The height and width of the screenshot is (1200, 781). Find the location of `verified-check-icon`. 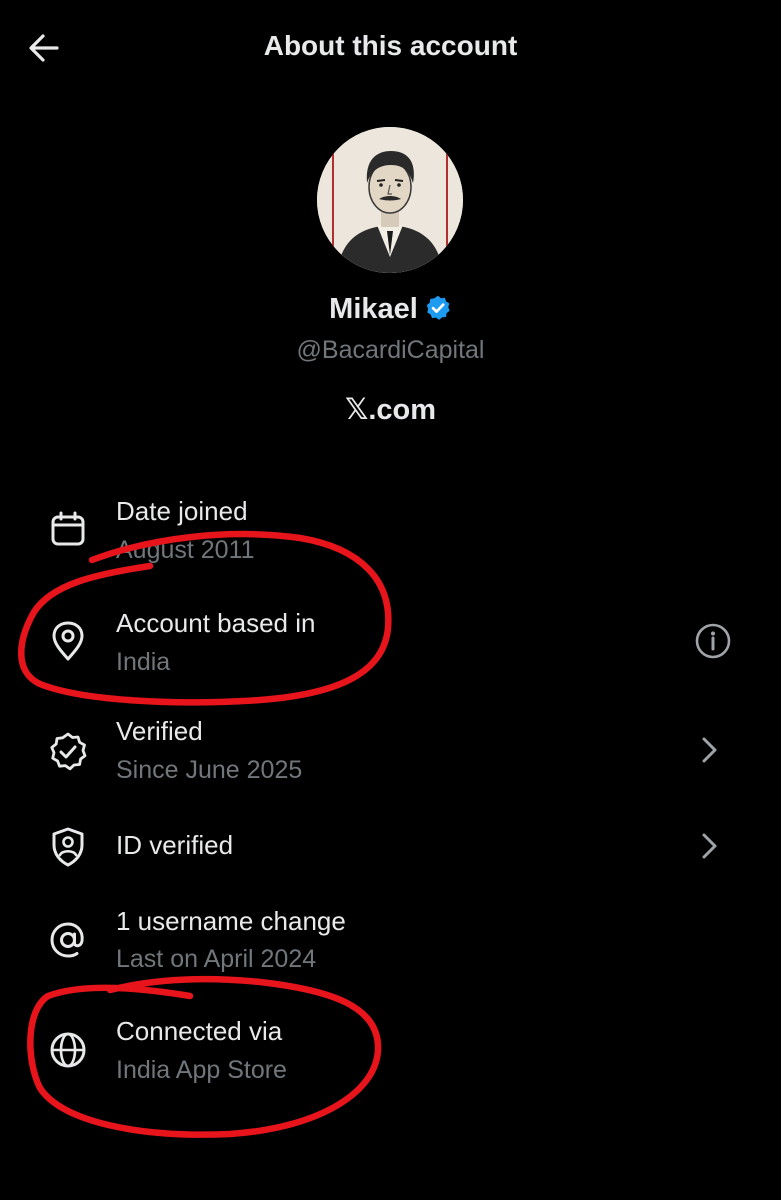

verified-check-icon is located at coordinates (68, 751).